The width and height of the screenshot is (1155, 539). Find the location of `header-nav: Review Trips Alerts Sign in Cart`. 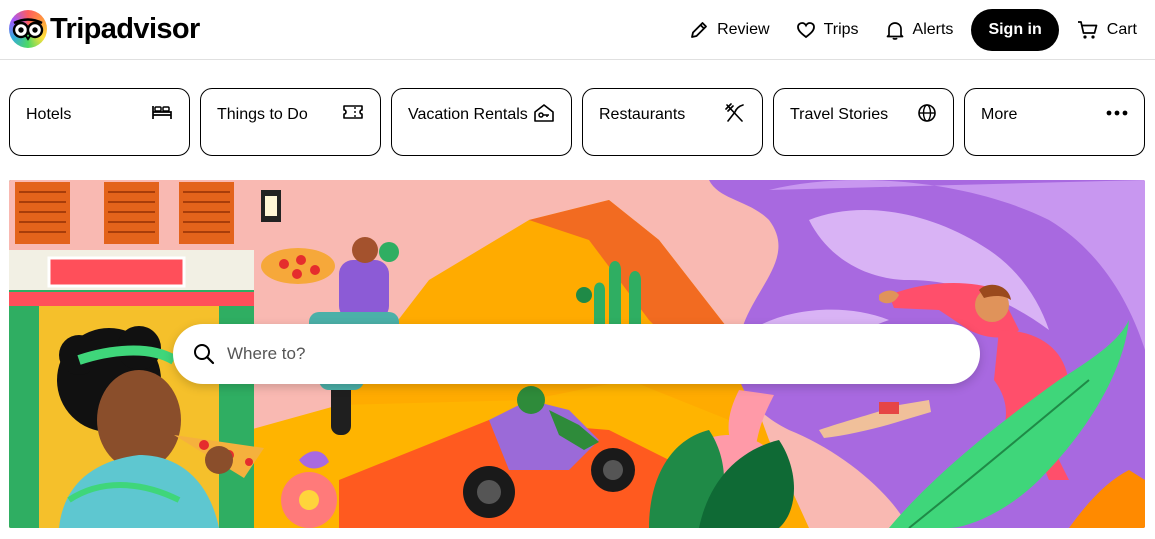

header-nav: Review Trips Alerts Sign in Cart is located at coordinates (900, 30).